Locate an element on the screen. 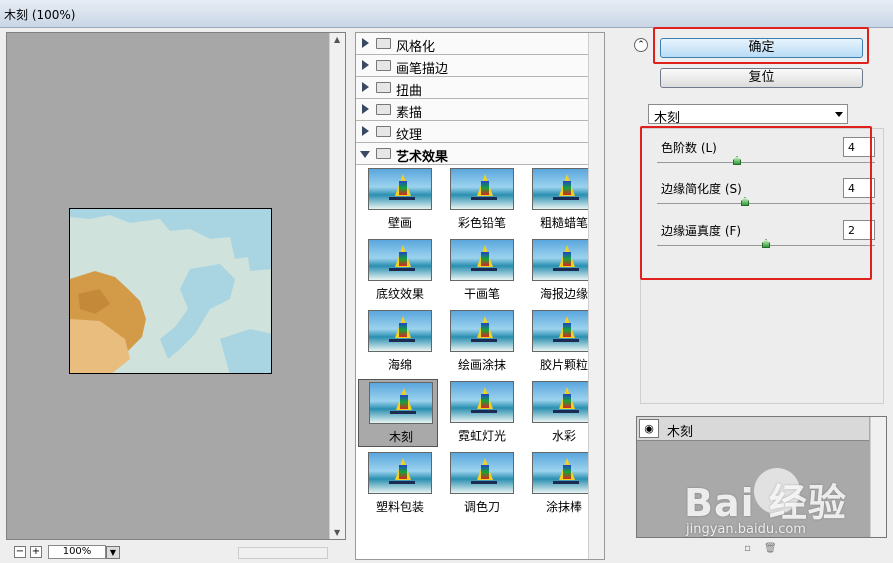 This screenshot has width=893, height=563. zoom-in-button: + is located at coordinates (36, 552).